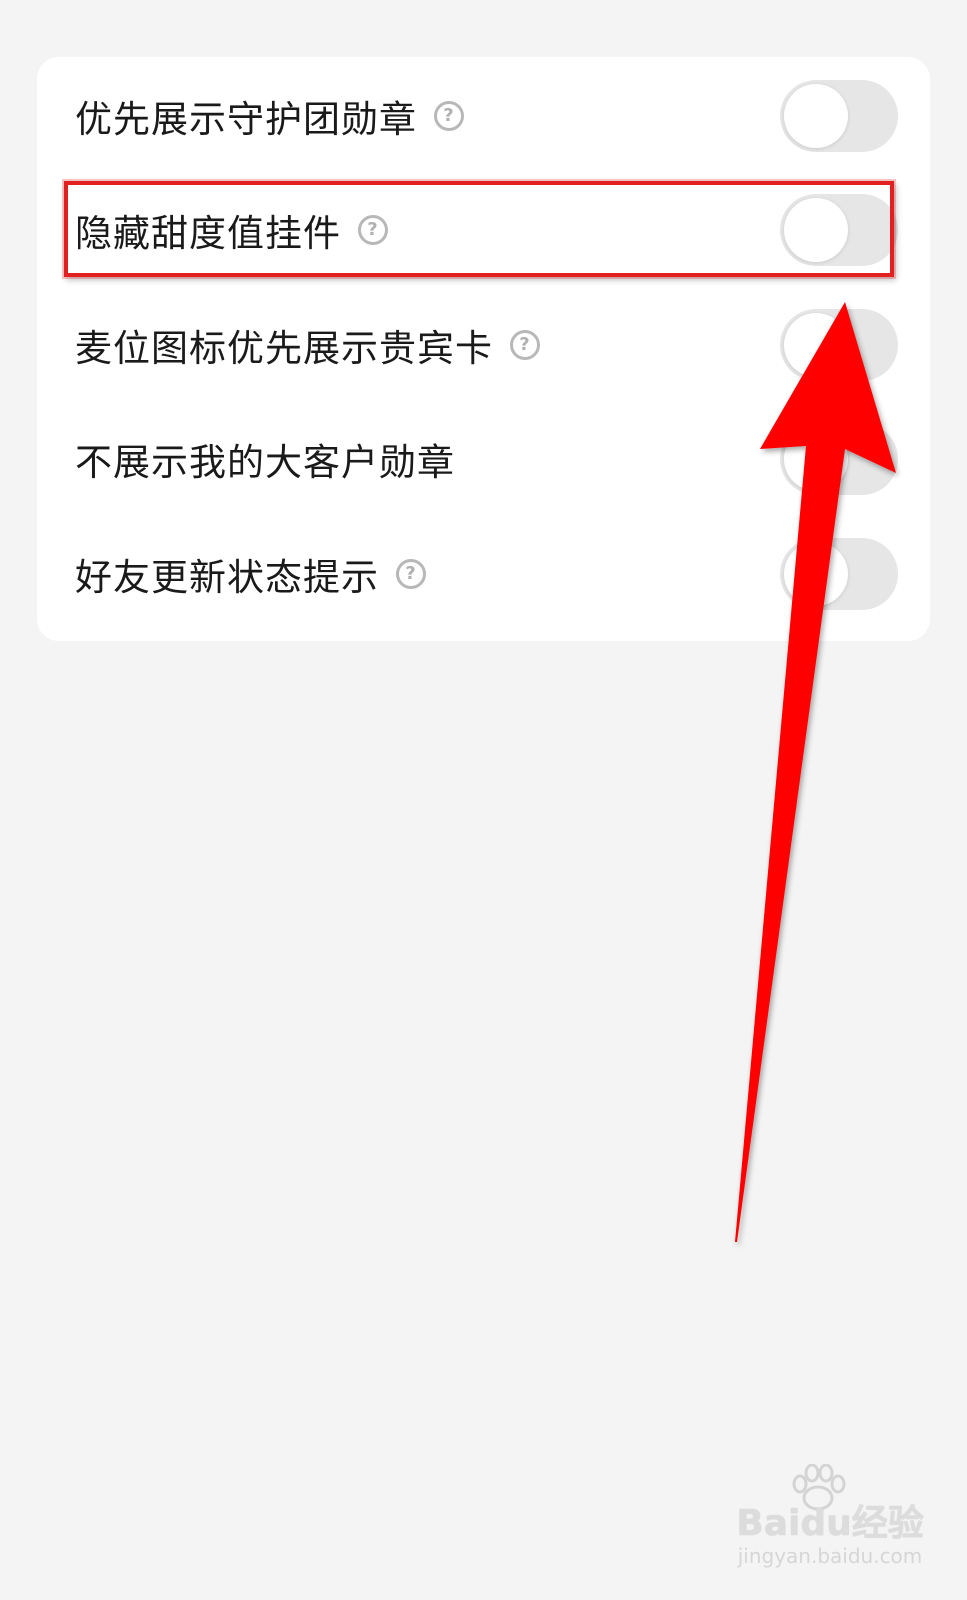 This screenshot has width=967, height=1600. What do you see at coordinates (246, 119) in the screenshot?
I see `setting-label: 优先展示守护团勋章` at bounding box center [246, 119].